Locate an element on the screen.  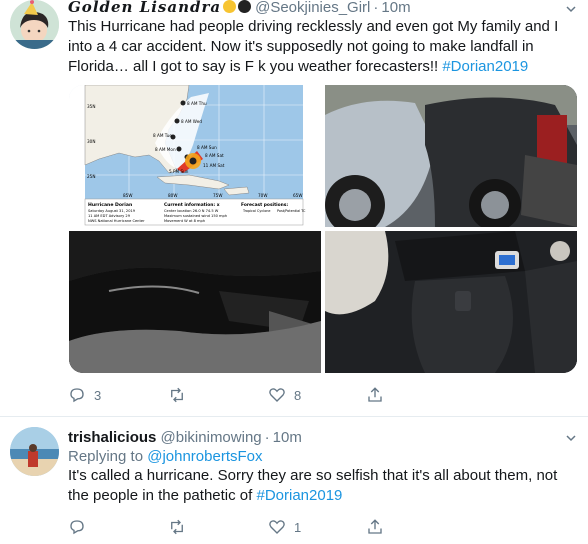
like-count: 8 is located at coordinates (298, 395).